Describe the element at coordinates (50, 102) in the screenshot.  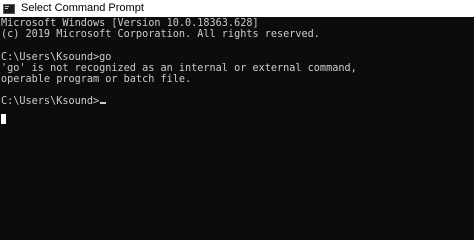
I see `prompt-text: C:\Users\Ksound>` at that location.